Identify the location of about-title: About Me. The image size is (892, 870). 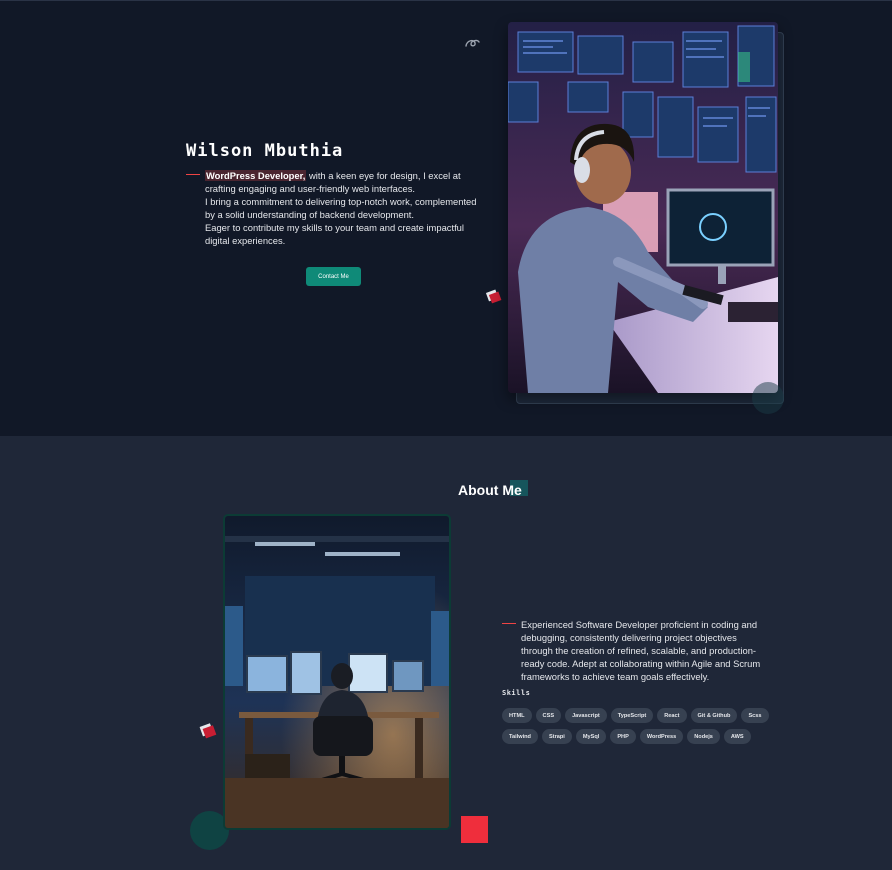
(490, 490).